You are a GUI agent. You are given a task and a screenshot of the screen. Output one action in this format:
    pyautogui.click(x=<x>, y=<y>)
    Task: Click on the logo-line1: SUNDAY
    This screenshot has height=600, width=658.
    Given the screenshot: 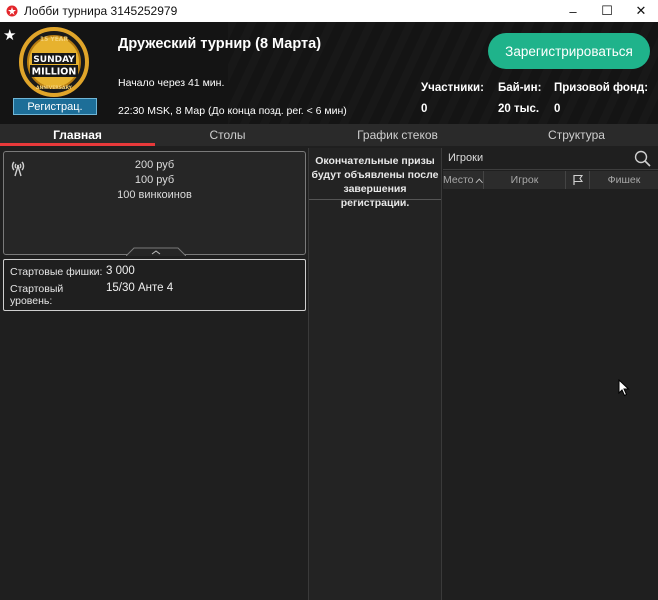 What is the action you would take?
    pyautogui.click(x=54, y=60)
    